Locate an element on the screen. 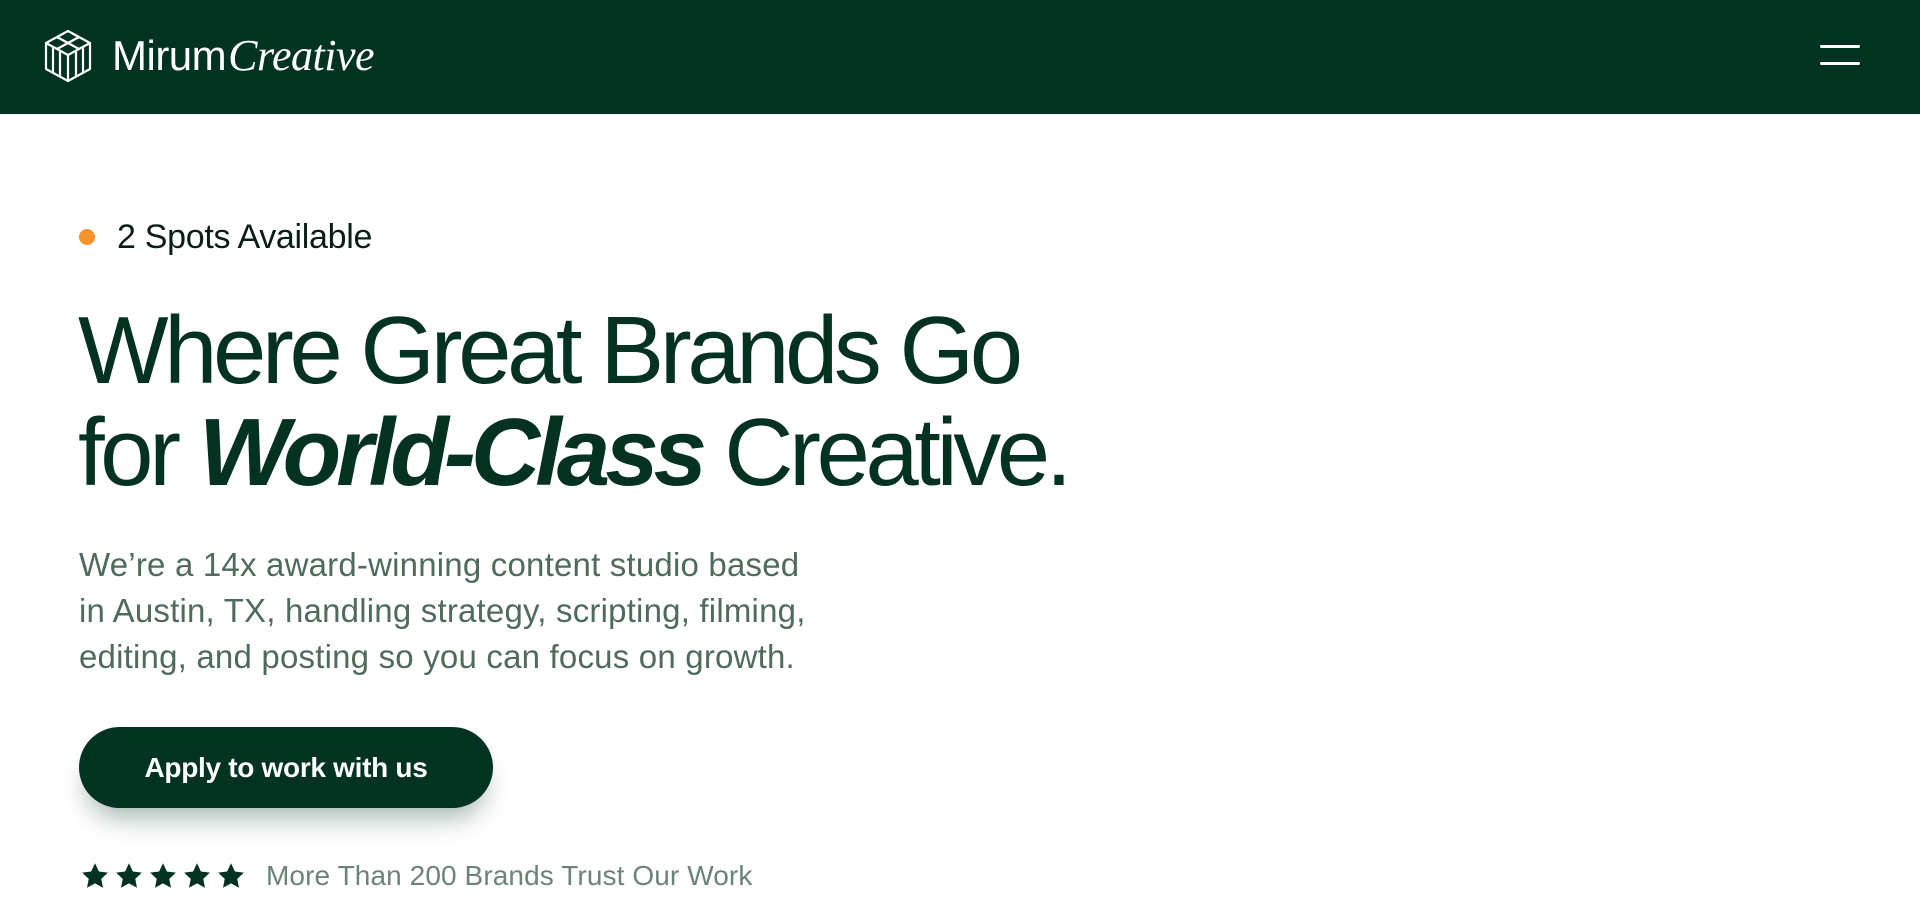 The height and width of the screenshot is (919, 1920). brand-logo-link: Mirum Creative is located at coordinates (207, 56).